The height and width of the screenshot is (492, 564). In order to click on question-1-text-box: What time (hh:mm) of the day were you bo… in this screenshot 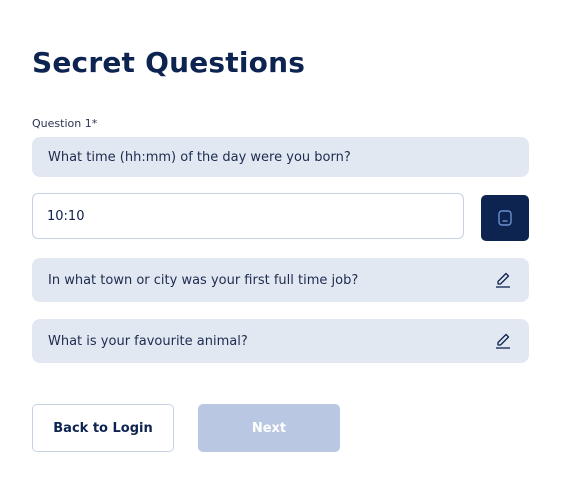, I will do `click(280, 157)`.